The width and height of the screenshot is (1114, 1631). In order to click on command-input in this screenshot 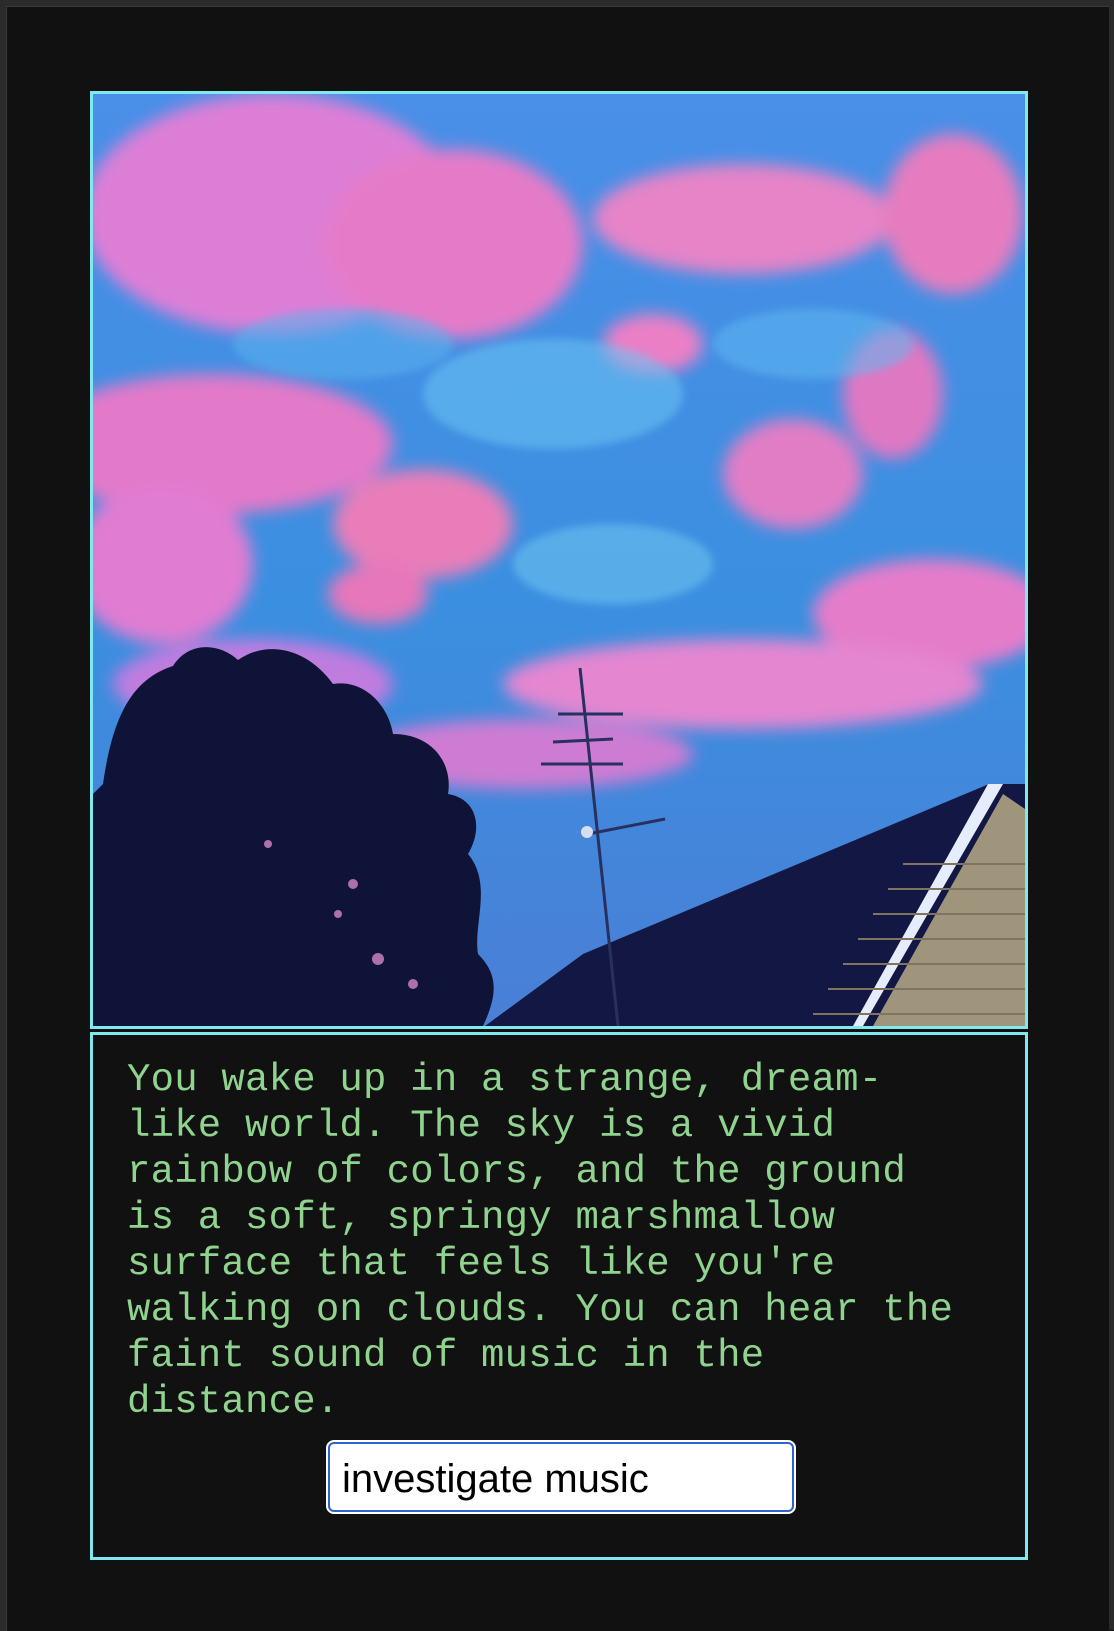, I will do `click(561, 1477)`.